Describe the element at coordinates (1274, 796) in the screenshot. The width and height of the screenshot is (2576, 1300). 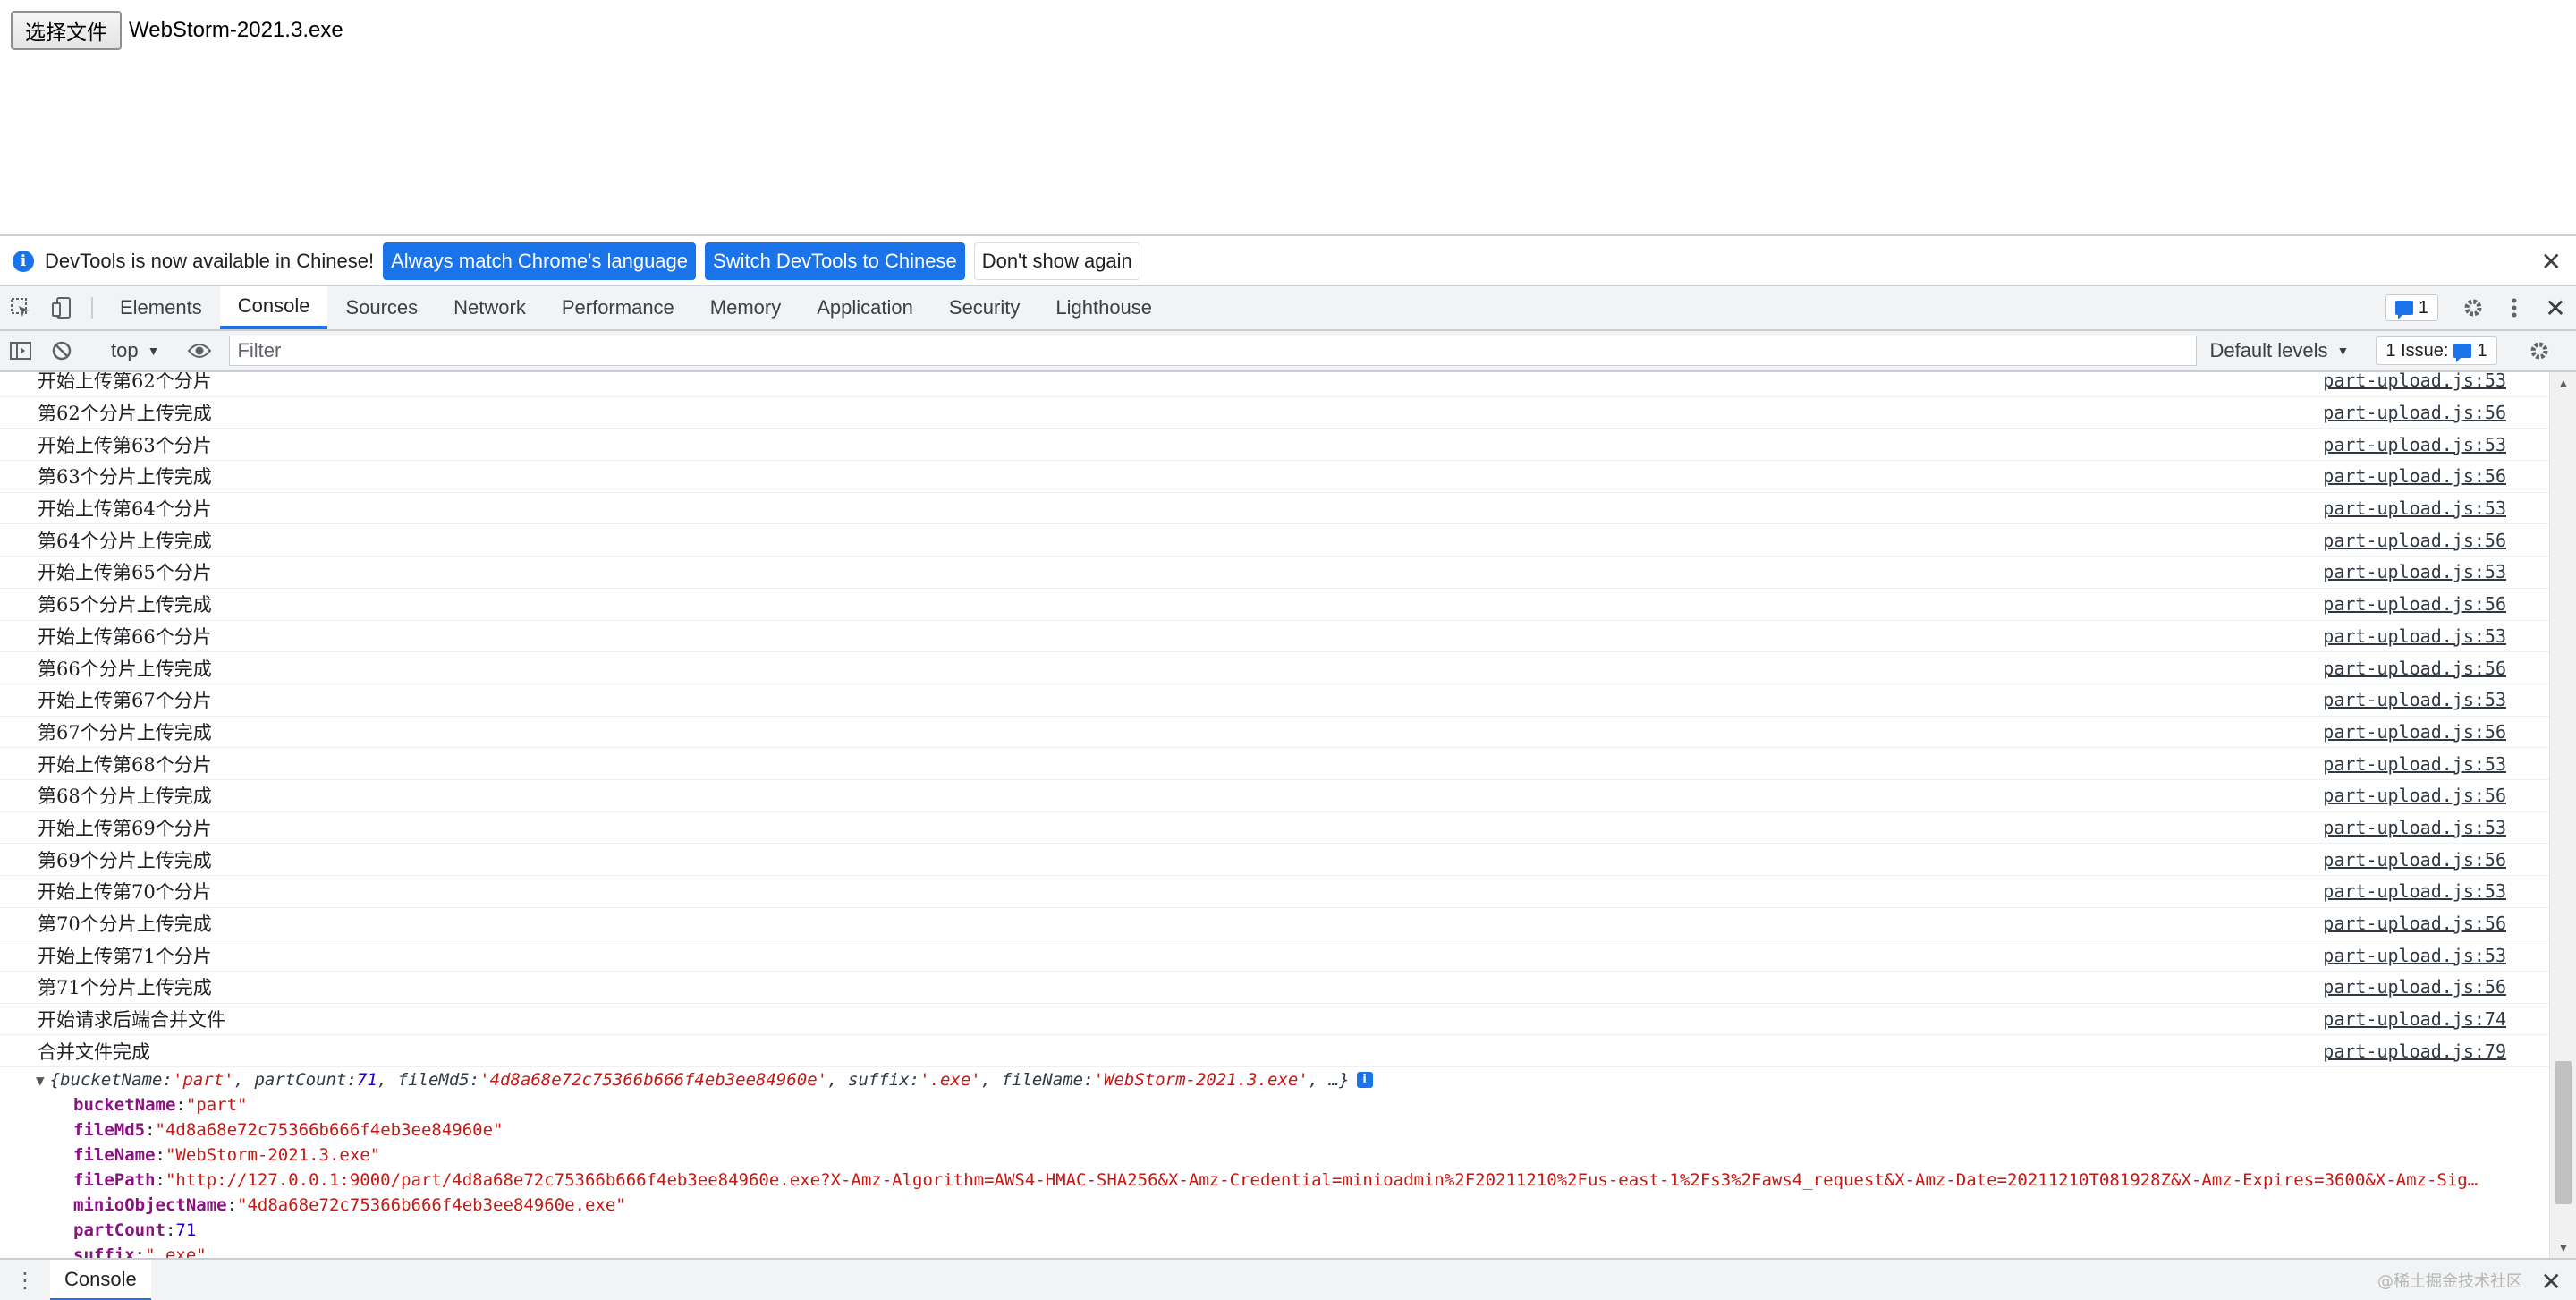
I see `console-message: 第68个分片上传完成 part-upload.js:56` at that location.